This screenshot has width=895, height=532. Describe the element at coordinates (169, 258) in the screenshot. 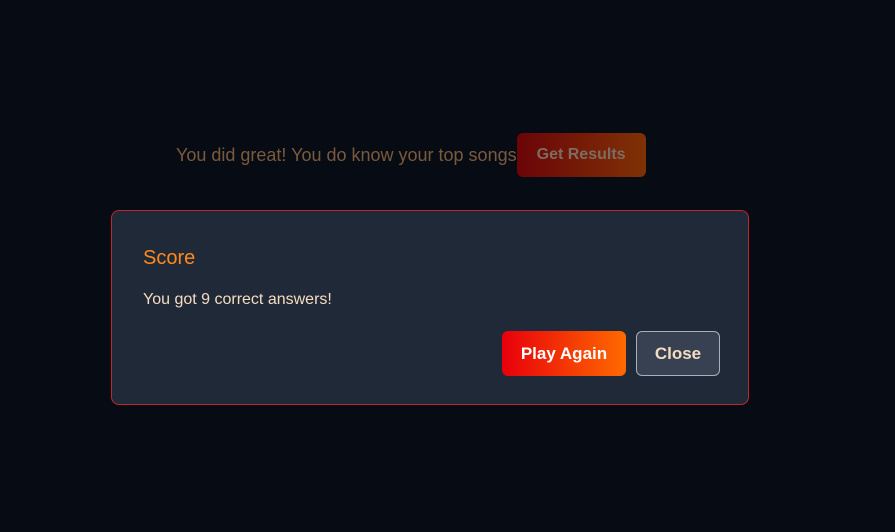

I see `dialog-title: Score` at that location.